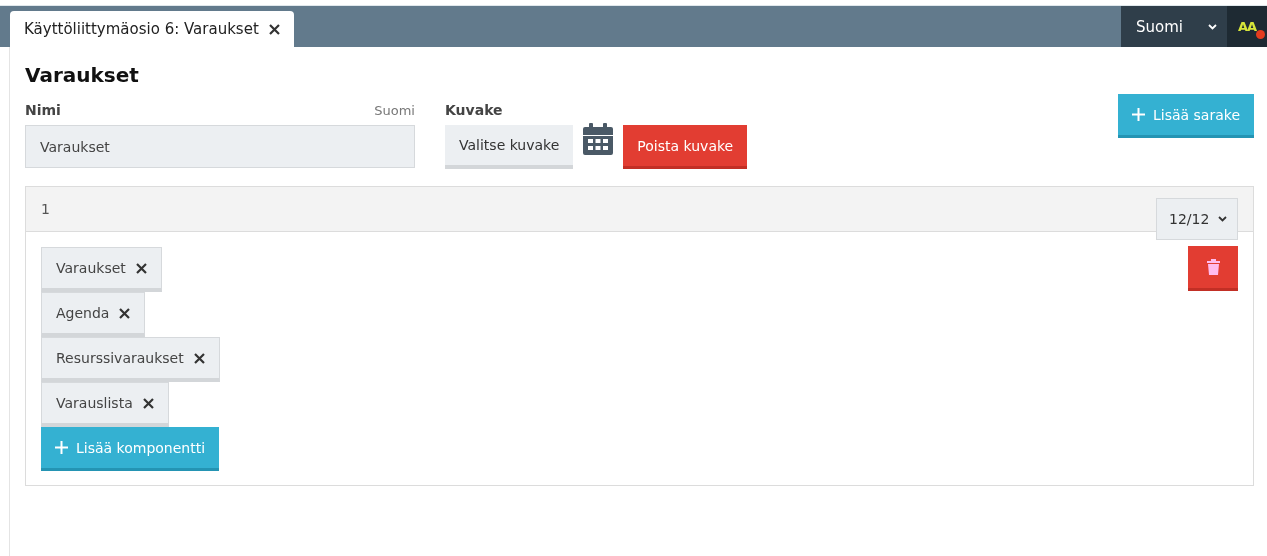 The height and width of the screenshot is (556, 1267). Describe the element at coordinates (274, 29) in the screenshot. I see `close-icon` at that location.